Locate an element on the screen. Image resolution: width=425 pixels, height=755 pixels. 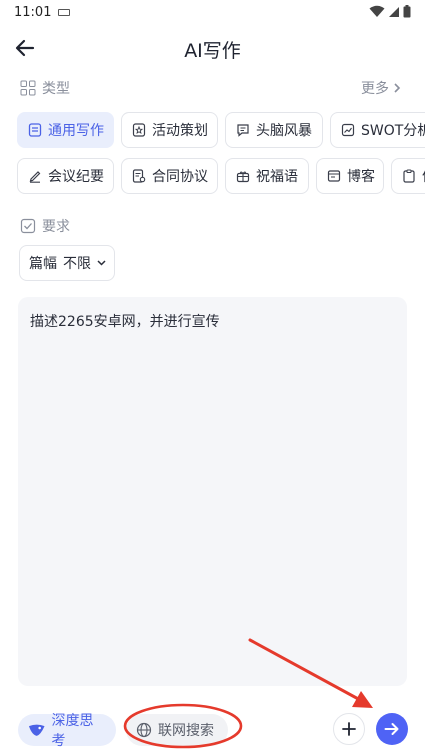
requirement-section-label: 要求 is located at coordinates (45, 226).